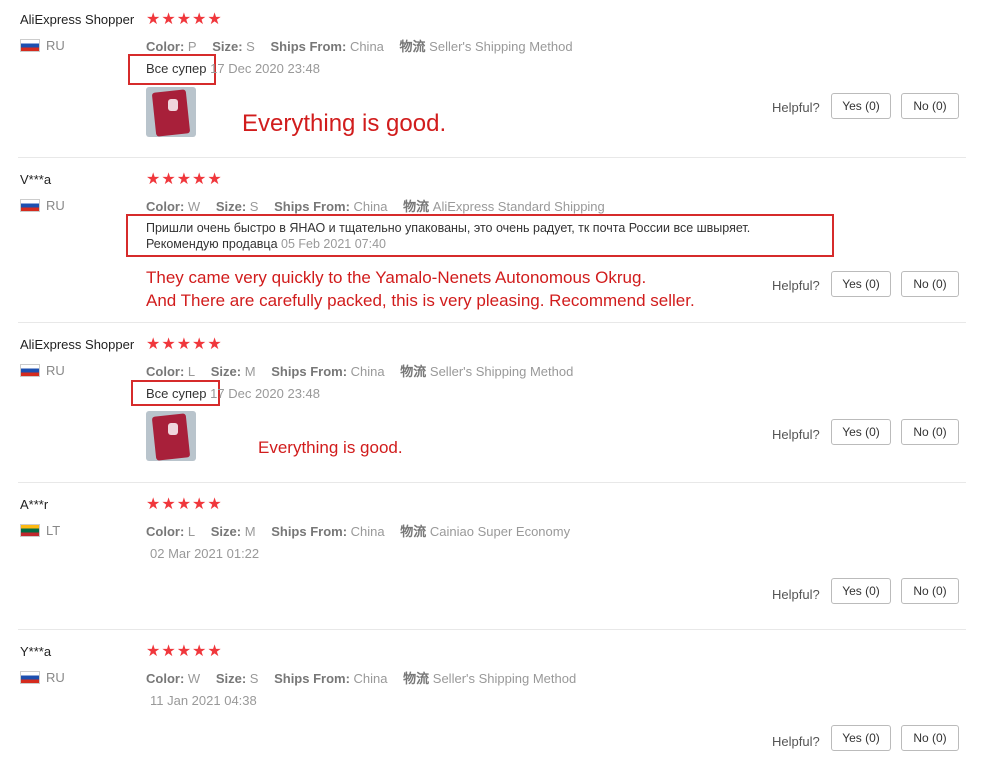  I want to click on reviewer-name: Y***a, so click(36, 651).